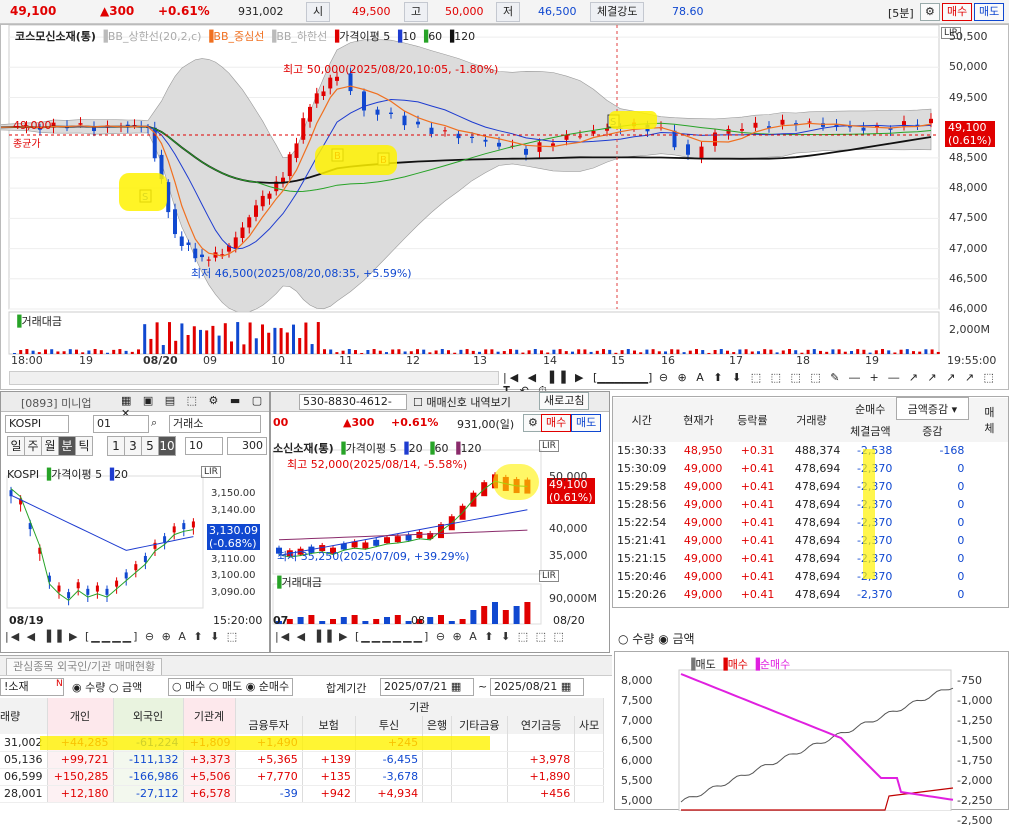 Image resolution: width=1009 pixels, height=827 pixels. What do you see at coordinates (427, 687) in the screenshot?
I see `date-from: 2025/07/21 ▦` at bounding box center [427, 687].